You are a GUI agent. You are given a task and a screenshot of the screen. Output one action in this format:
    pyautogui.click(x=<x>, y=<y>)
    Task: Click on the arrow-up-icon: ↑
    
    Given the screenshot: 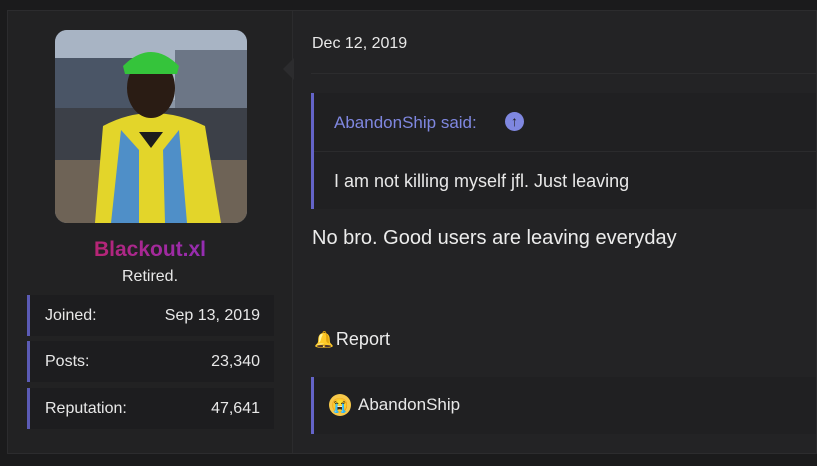 What is the action you would take?
    pyautogui.click(x=514, y=121)
    